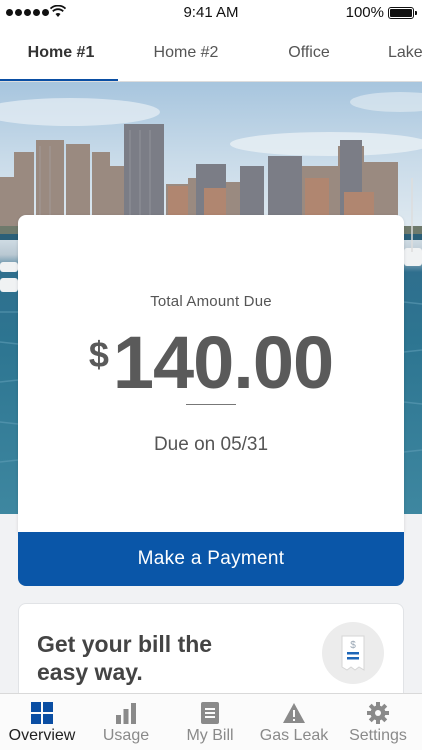 This screenshot has width=422, height=750. What do you see at coordinates (294, 735) in the screenshot?
I see `nav-gas-leak-label: Gas Leak` at bounding box center [294, 735].